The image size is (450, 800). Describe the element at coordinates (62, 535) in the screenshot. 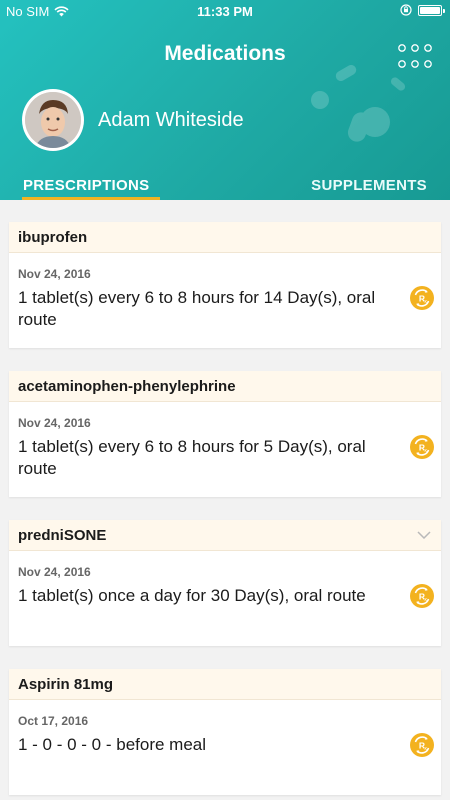

I see `medication-name-label: predniSONE` at that location.